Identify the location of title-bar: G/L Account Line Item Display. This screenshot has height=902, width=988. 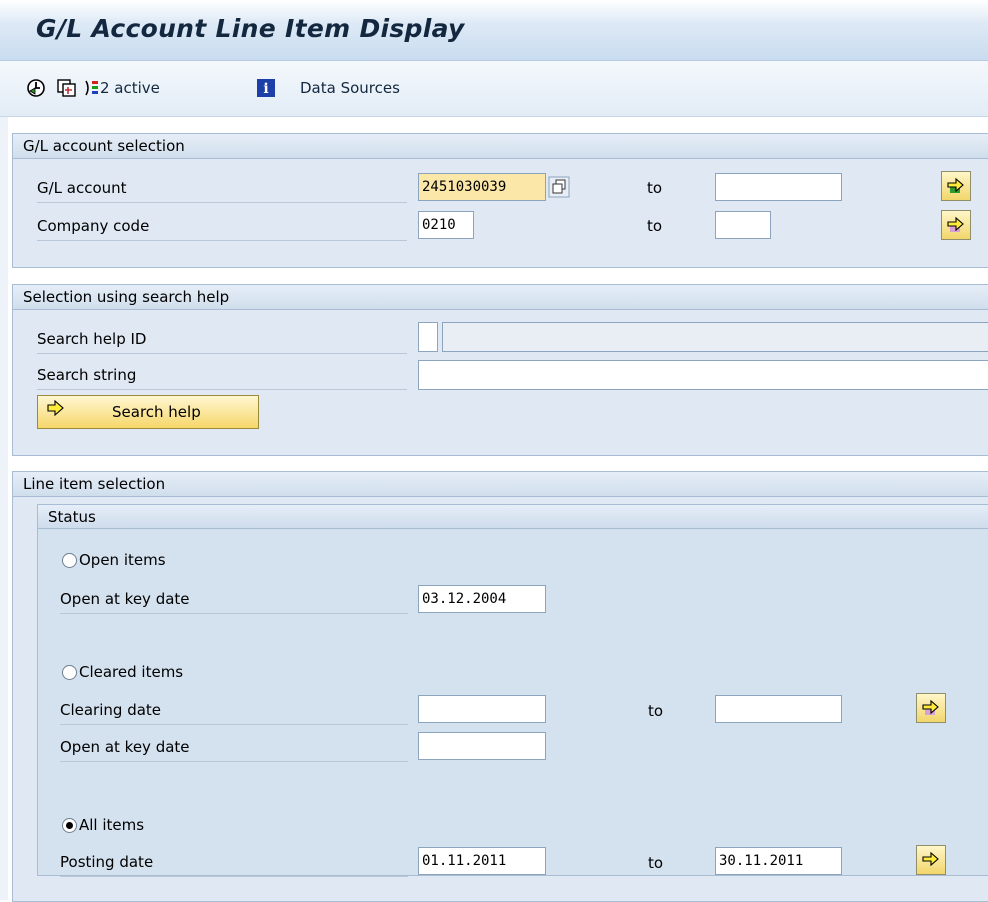
(494, 30).